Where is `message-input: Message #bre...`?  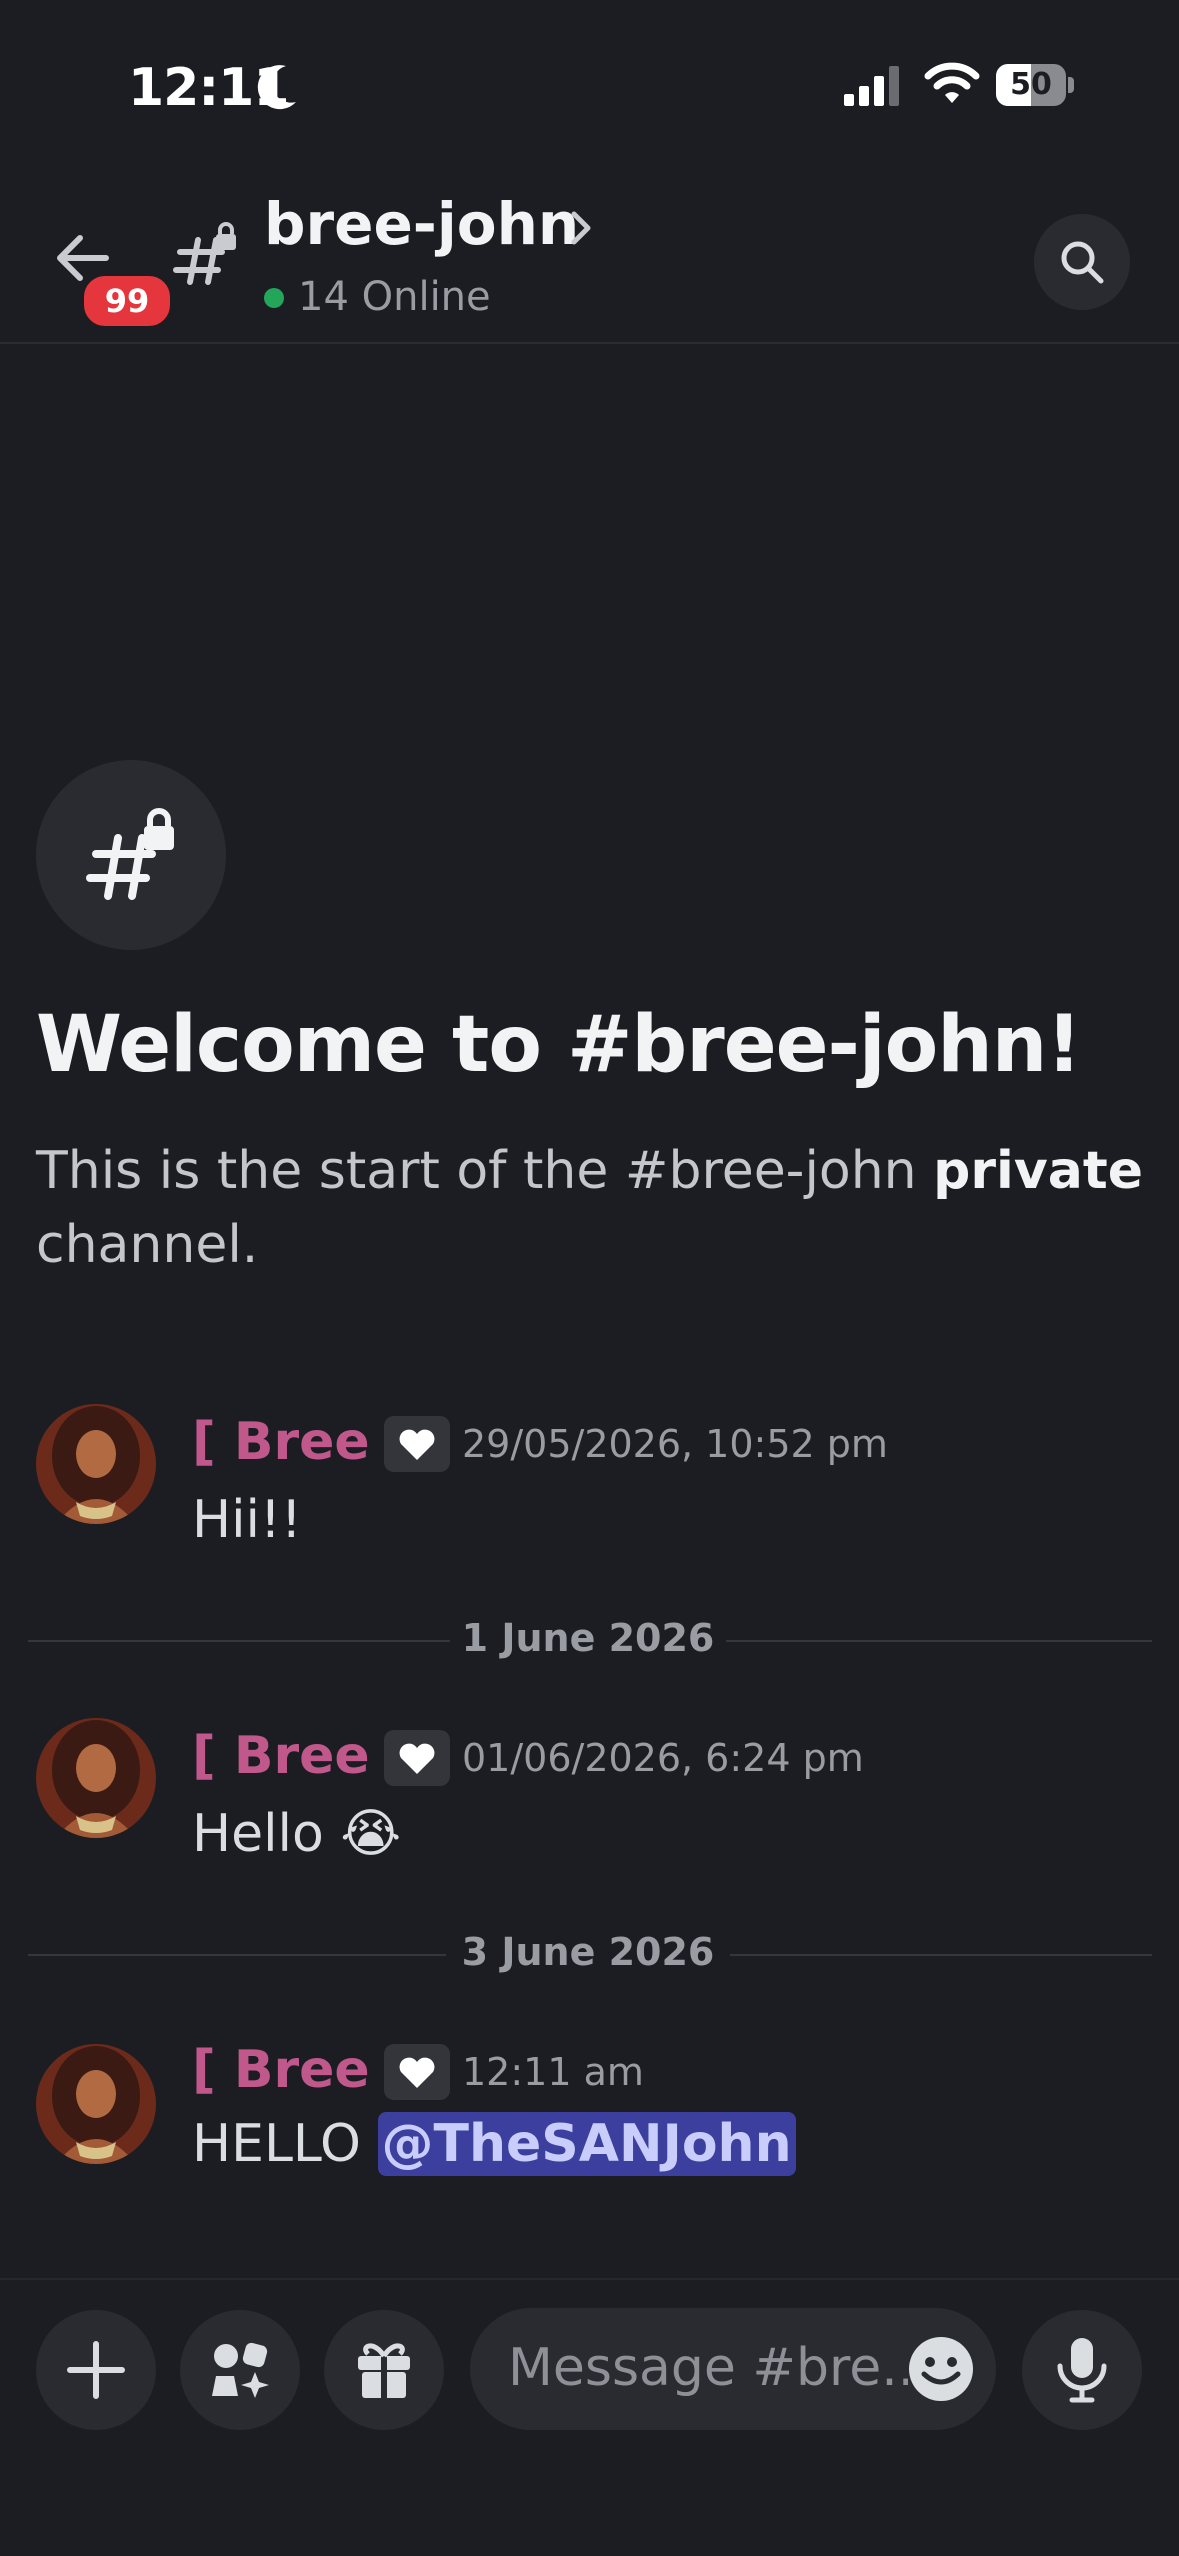
message-input: Message #bre... is located at coordinates (733, 2369).